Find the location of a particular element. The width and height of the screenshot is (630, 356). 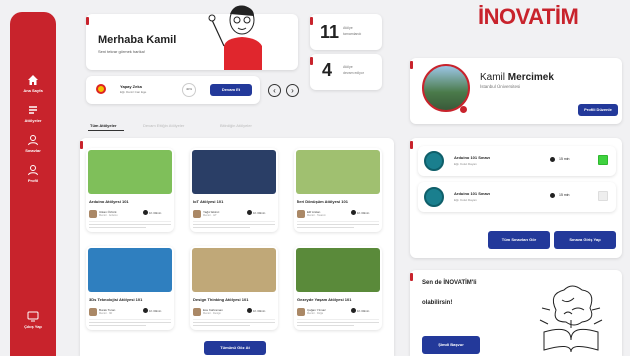

stat-label: tamamlandı is located at coordinates (352, 34).